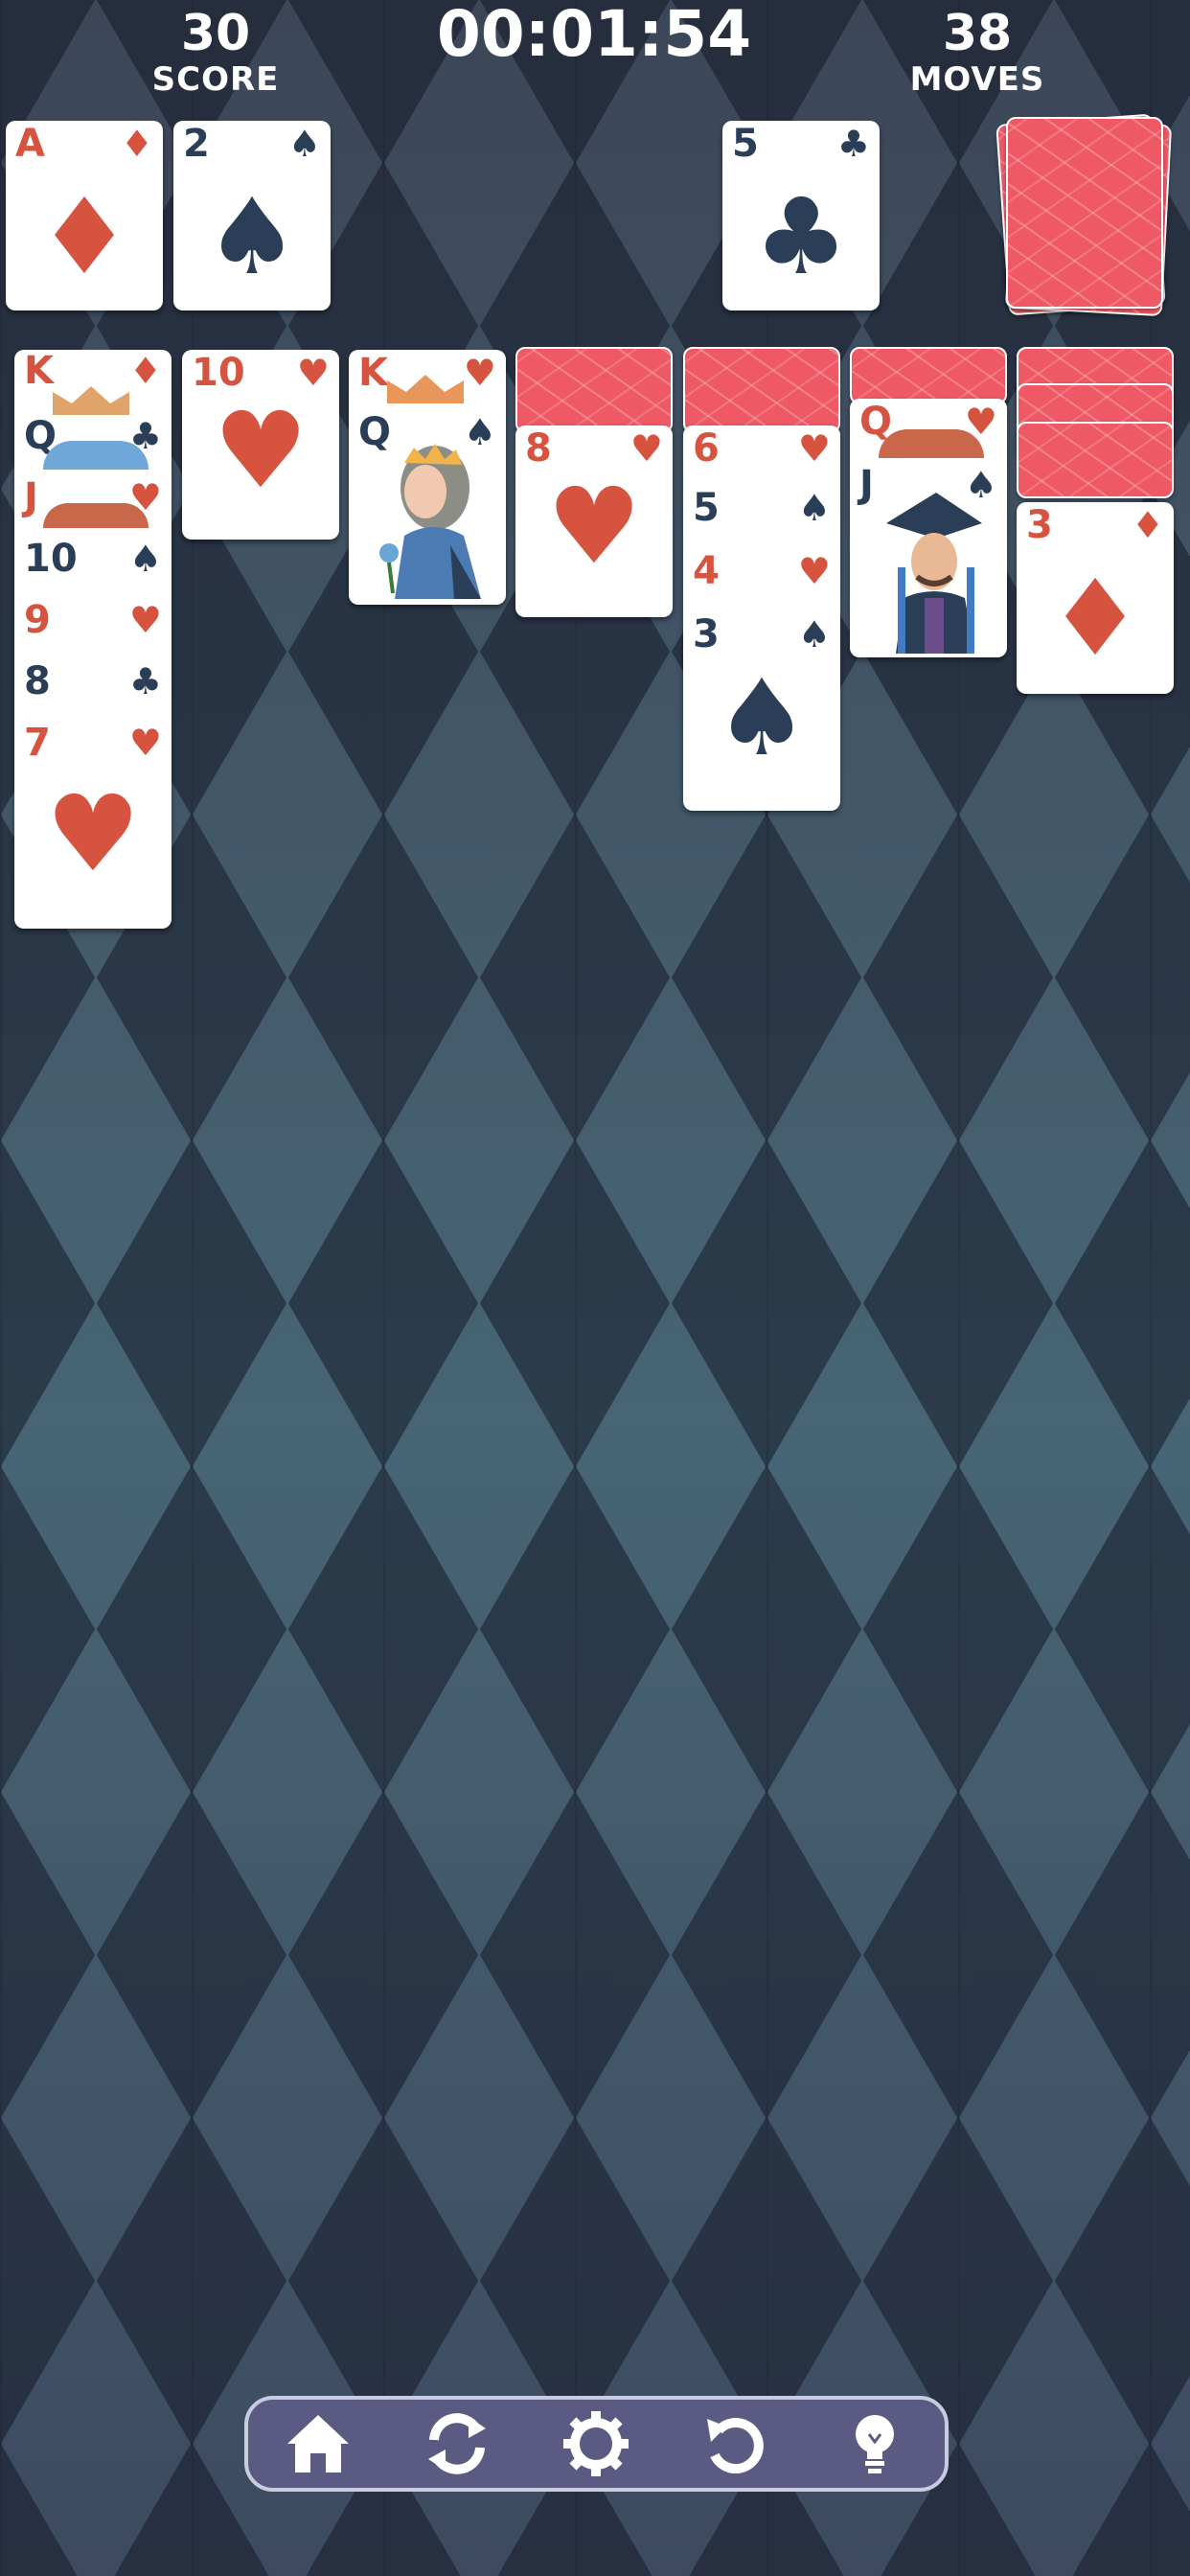 The width and height of the screenshot is (1190, 2576). I want to click on card: 10 ♥ ♥, so click(261, 445).